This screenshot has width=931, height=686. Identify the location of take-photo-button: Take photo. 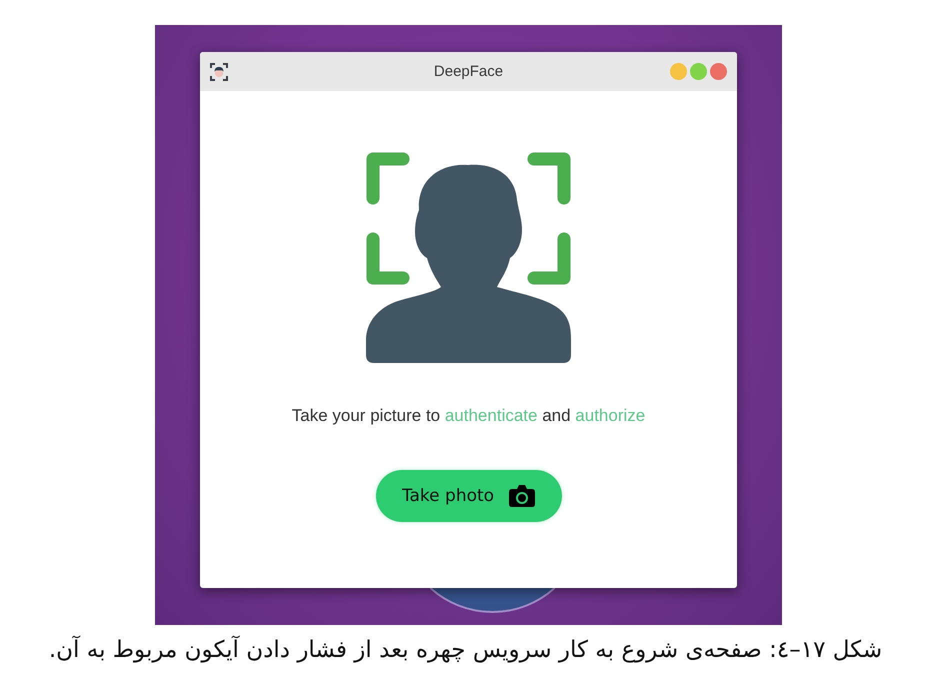
(469, 496).